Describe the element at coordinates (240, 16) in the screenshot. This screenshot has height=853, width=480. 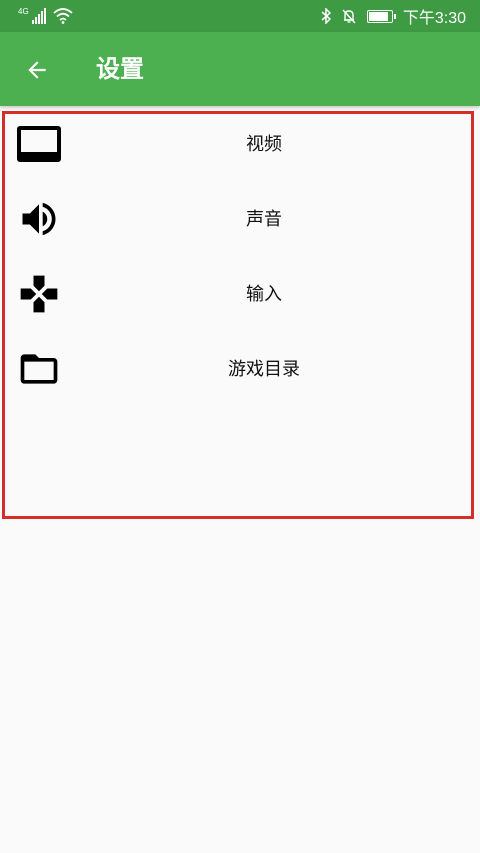
I see `status-bar: 4G 下午3:30` at that location.